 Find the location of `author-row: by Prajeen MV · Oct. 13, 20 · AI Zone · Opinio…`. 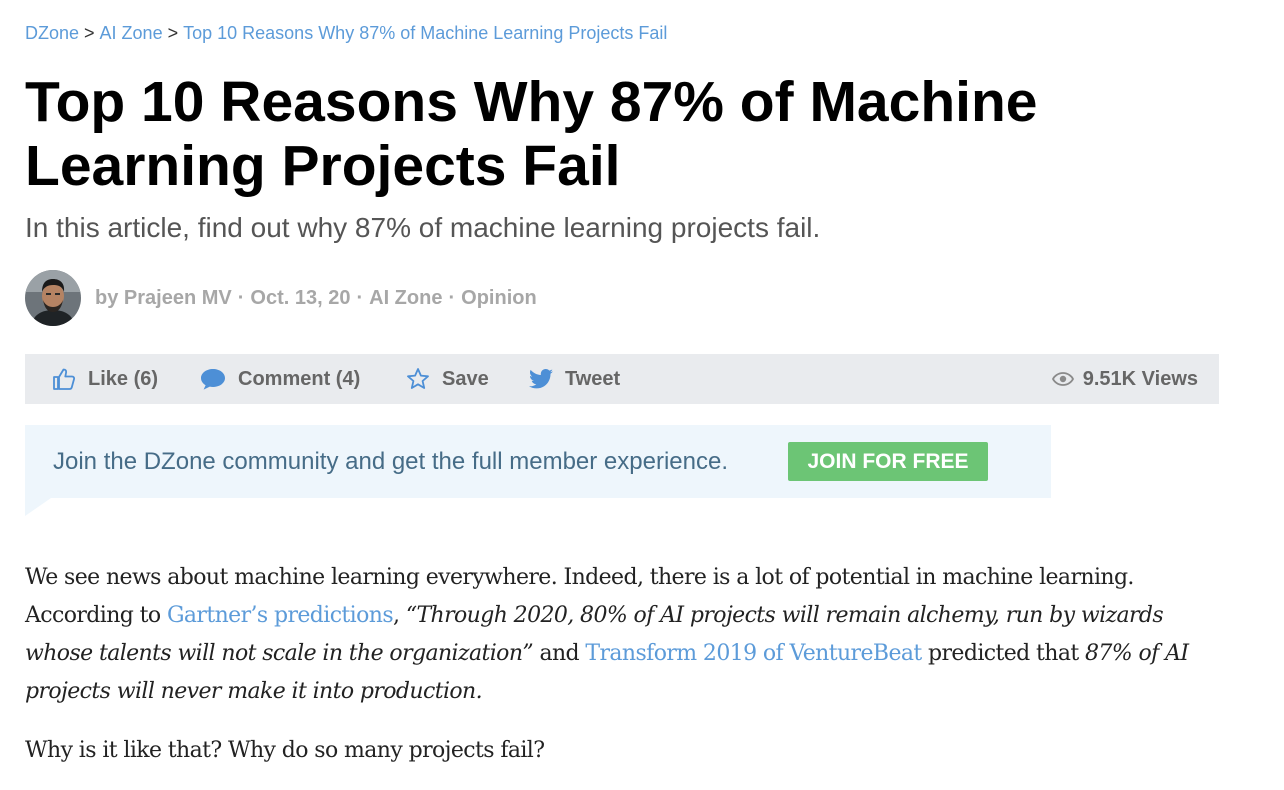

author-row: by Prajeen MV · Oct. 13, 20 · AI Zone · Opinio… is located at coordinates (281, 298).